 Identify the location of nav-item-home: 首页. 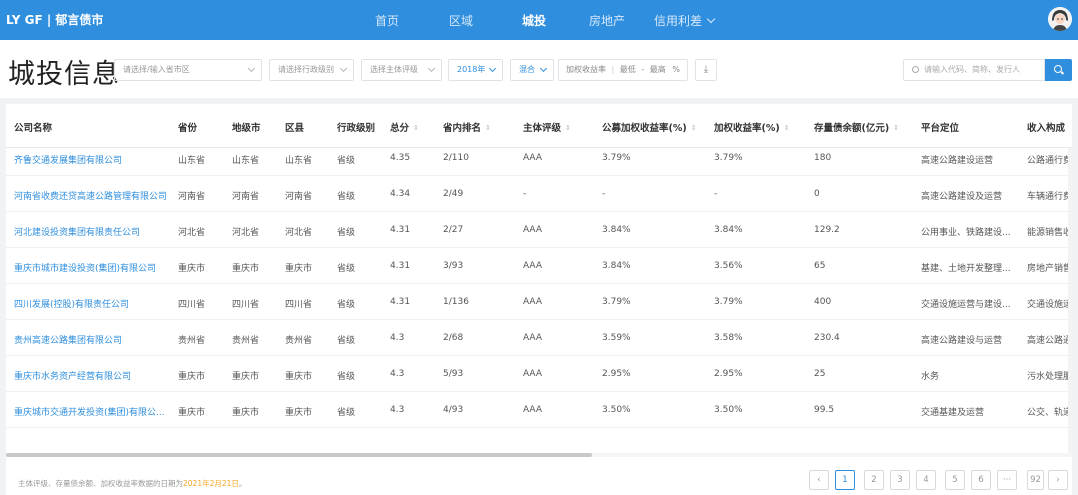
(387, 20).